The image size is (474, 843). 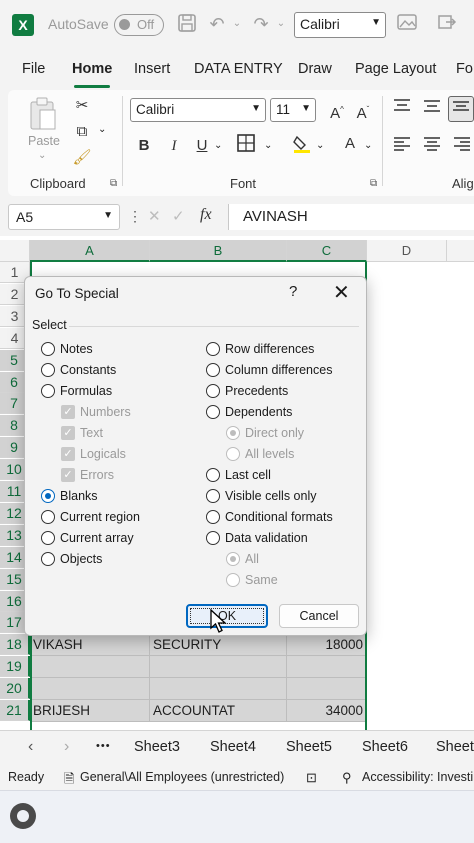 I want to click on chevron-right-icon: ›, so click(x=66, y=747).